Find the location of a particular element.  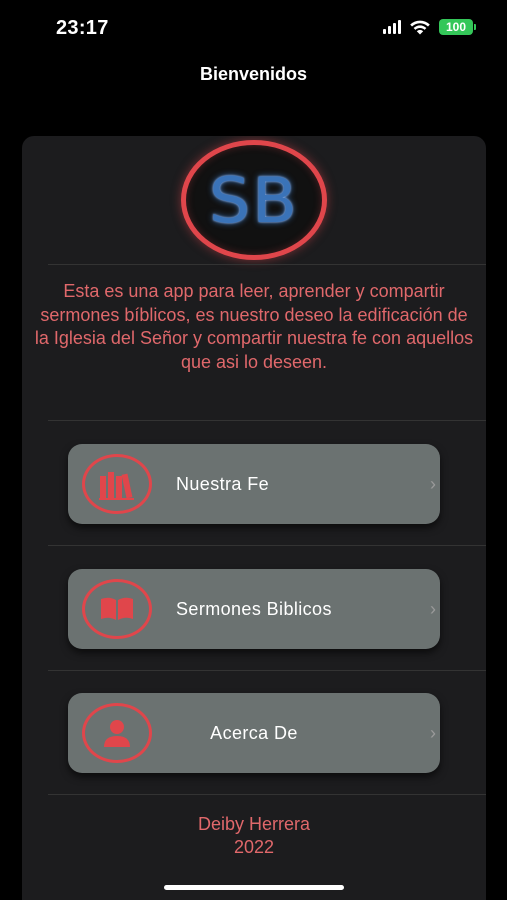

cellular-signal-icon is located at coordinates (392, 27).